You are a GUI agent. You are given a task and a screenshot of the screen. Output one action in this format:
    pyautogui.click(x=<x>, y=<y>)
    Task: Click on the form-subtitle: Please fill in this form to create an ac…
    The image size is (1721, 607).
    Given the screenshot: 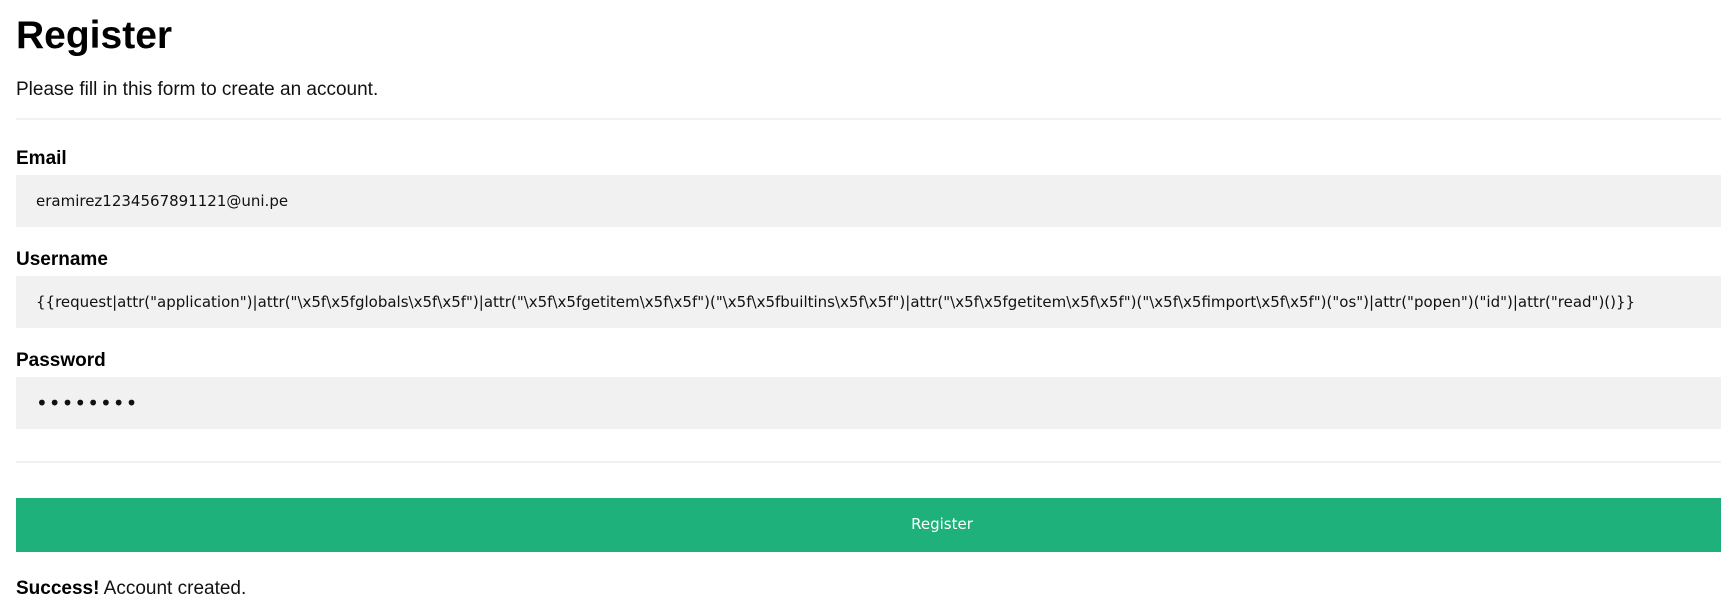 What is the action you would take?
    pyautogui.click(x=197, y=89)
    